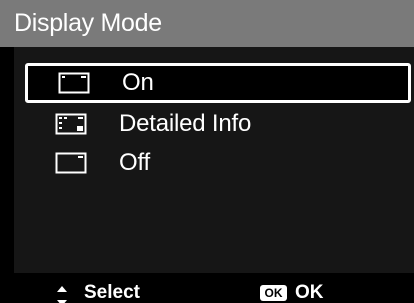  What do you see at coordinates (88, 23) in the screenshot?
I see `page-title: Display Mode` at bounding box center [88, 23].